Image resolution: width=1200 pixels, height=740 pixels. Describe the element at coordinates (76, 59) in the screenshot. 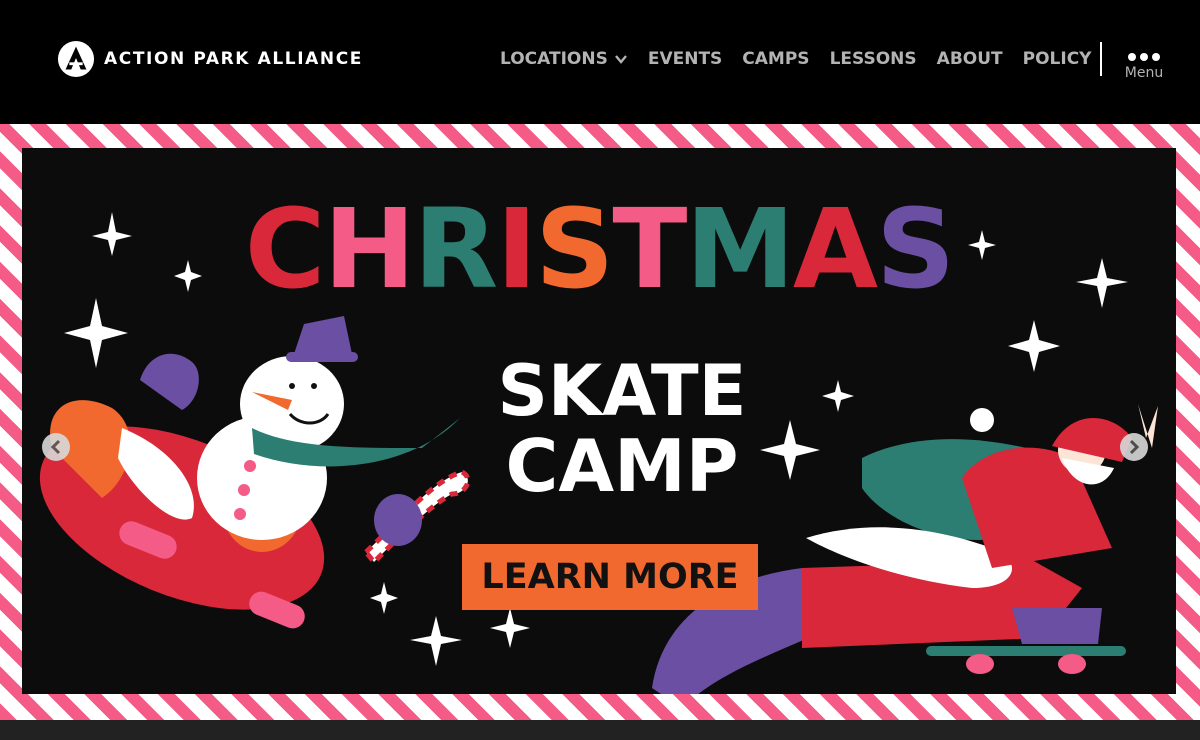

I see `logo-icon` at that location.